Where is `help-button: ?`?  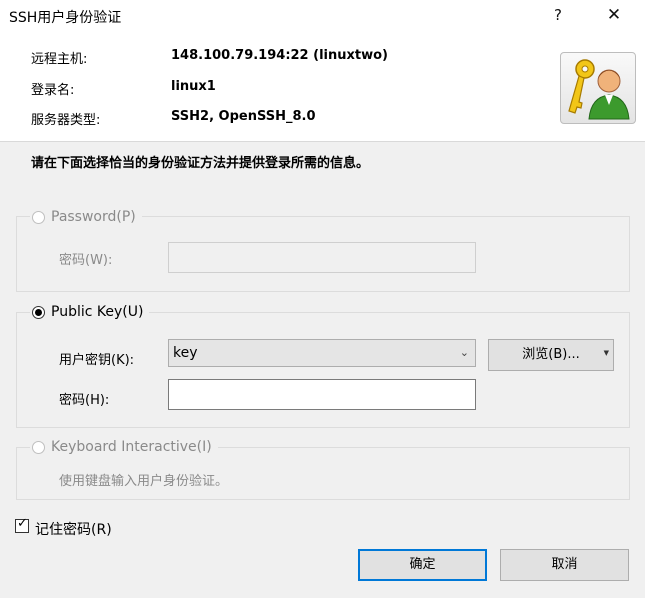 help-button: ? is located at coordinates (558, 15).